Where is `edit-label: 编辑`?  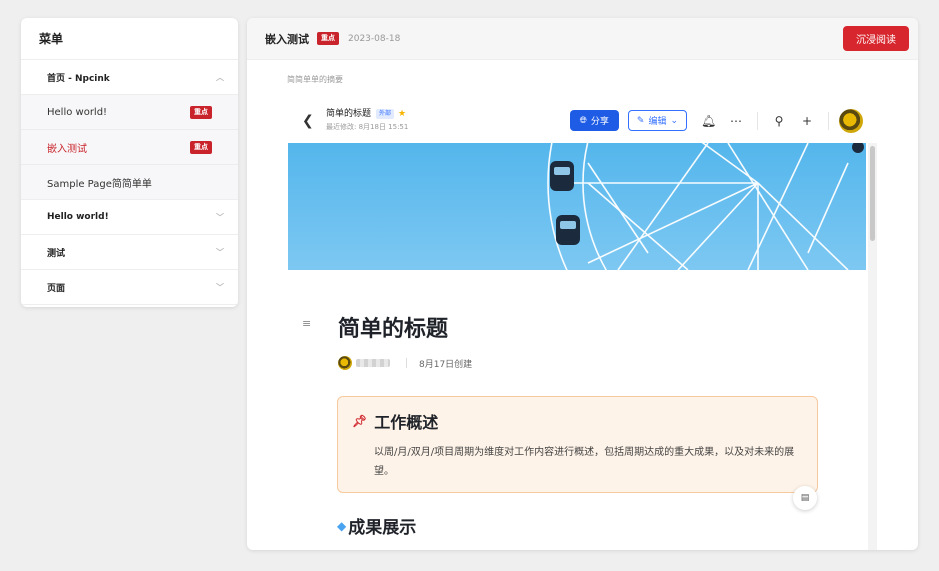 edit-label: 编辑 is located at coordinates (657, 122).